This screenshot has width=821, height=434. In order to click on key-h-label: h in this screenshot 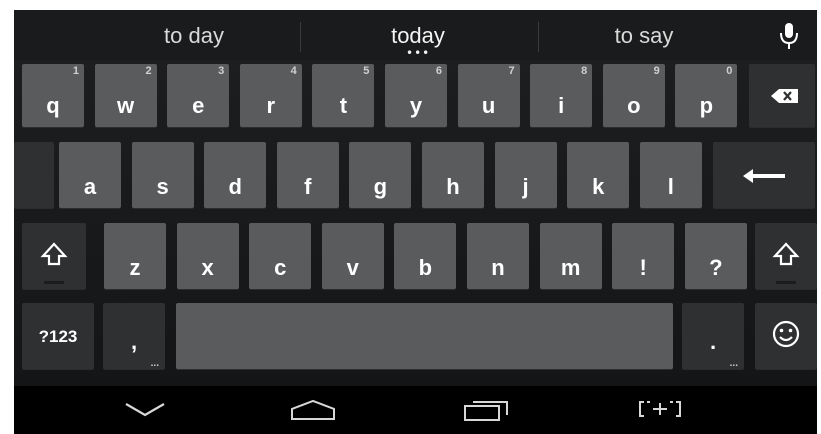, I will do `click(453, 186)`.